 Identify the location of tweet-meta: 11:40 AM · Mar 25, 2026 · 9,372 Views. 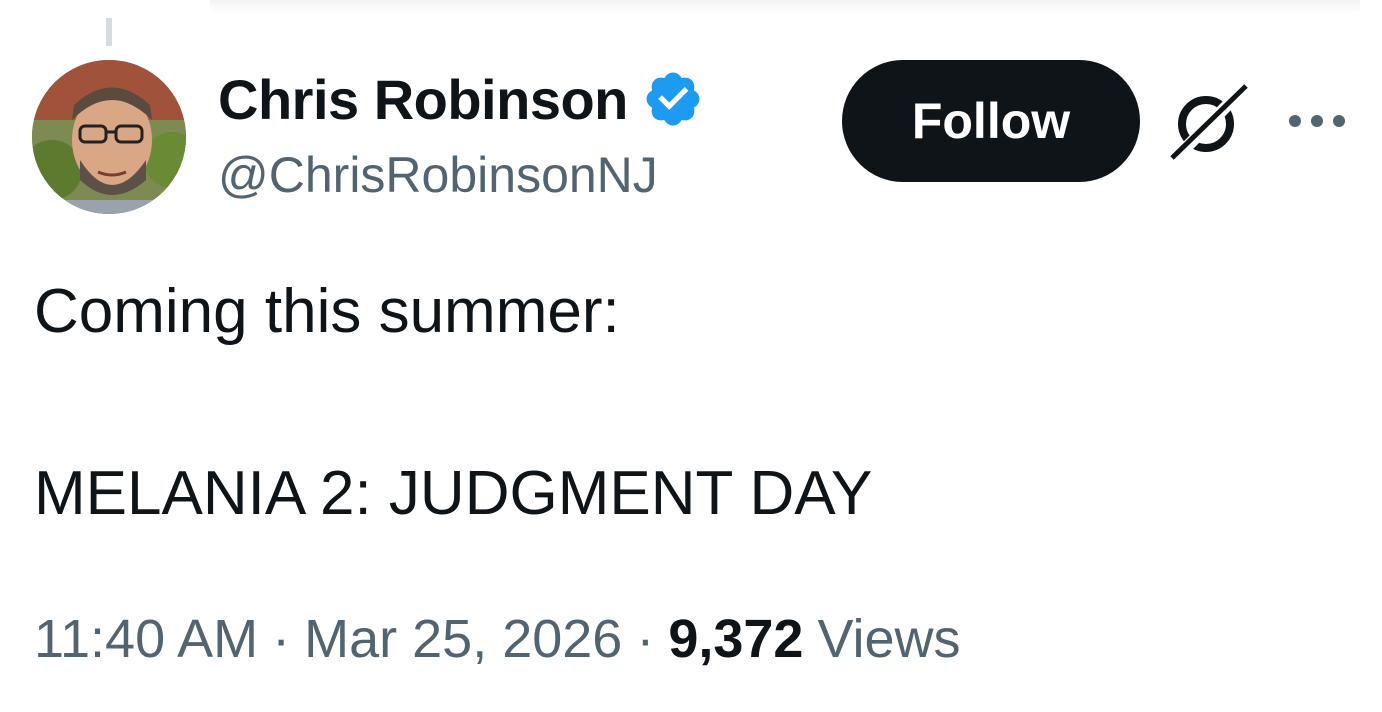
(497, 639).